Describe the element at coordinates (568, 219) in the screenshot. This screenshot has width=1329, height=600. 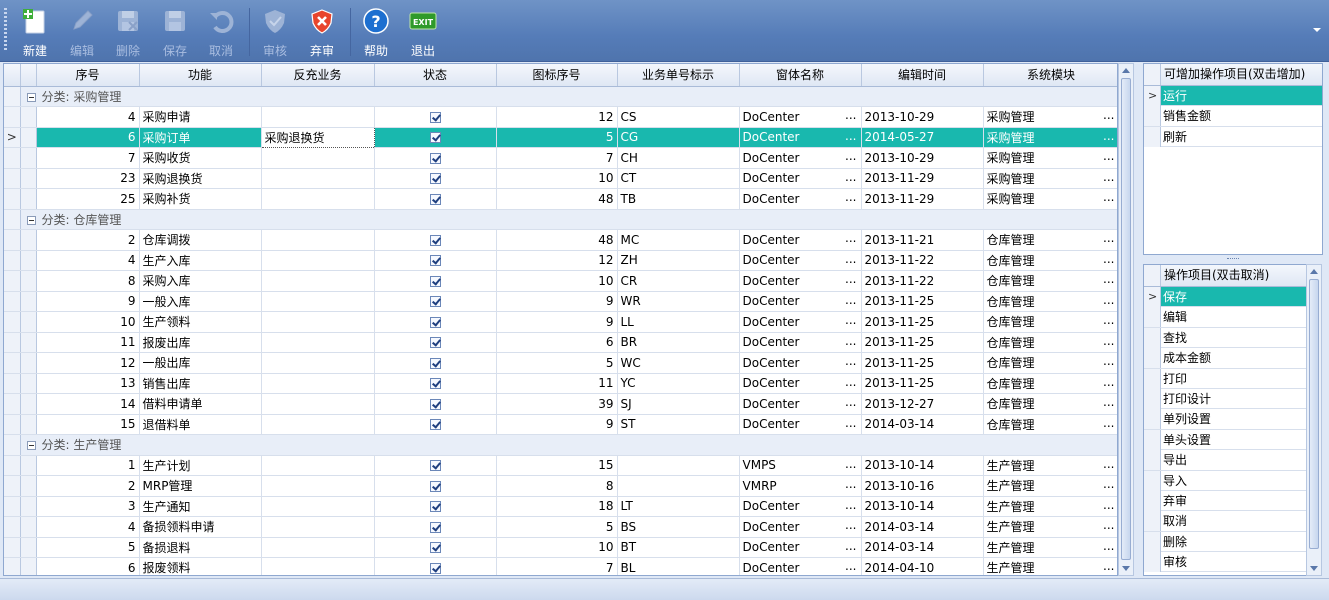
I see `group-header: 分类: 仓库管理` at that location.